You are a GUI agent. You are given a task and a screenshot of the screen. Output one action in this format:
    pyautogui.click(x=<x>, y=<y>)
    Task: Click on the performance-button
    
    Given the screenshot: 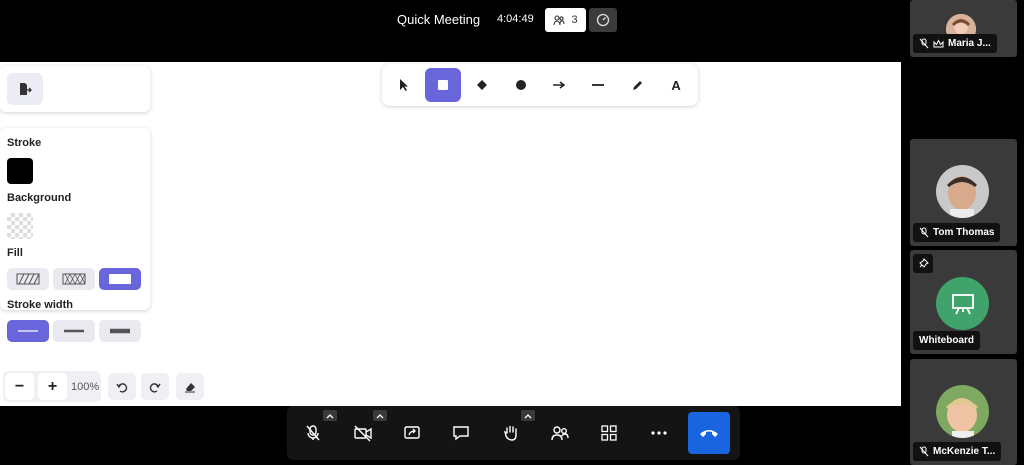 What is the action you would take?
    pyautogui.click(x=603, y=20)
    